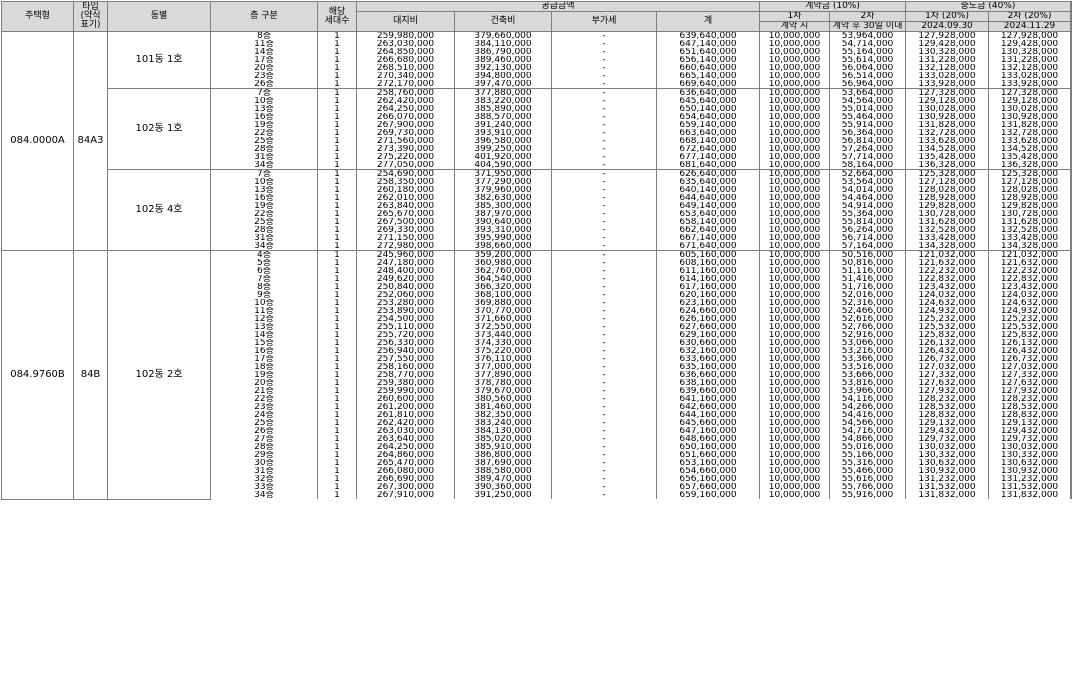  Describe the element at coordinates (947, 287) in the screenshot. I see `mid1-cell: 123,432,000` at that location.